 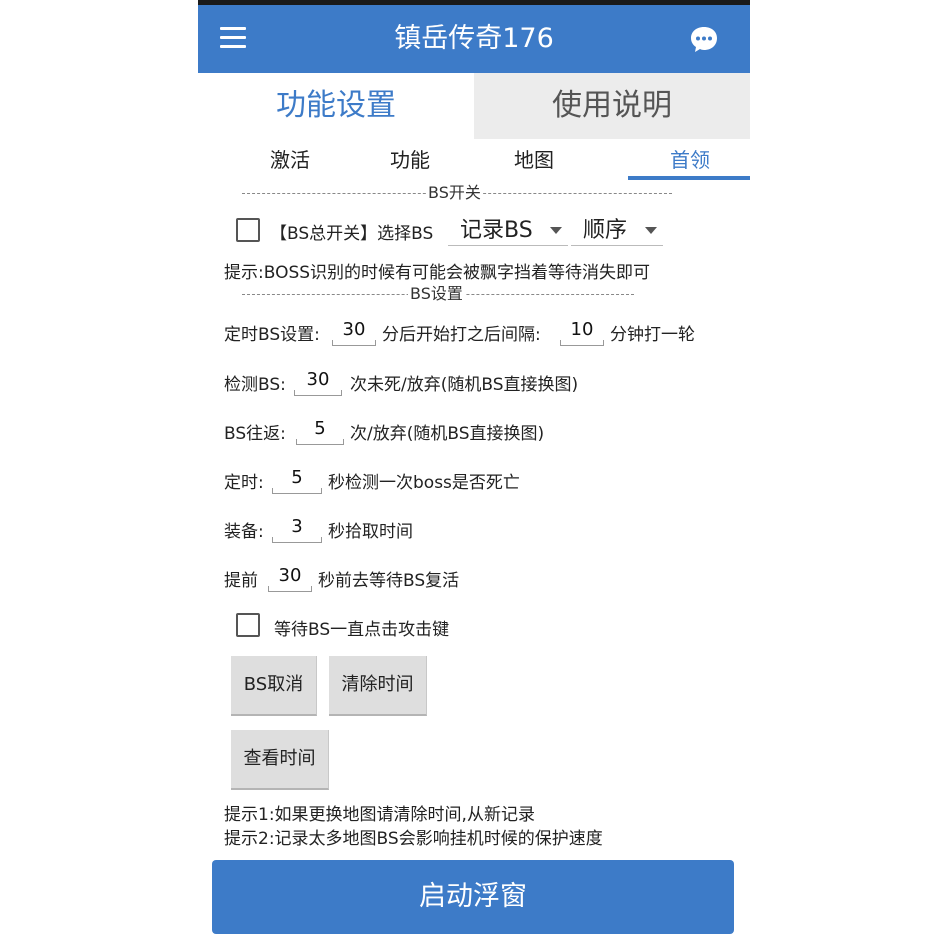 I want to click on tab-usage-instructions: 使用说明, so click(x=612, y=106).